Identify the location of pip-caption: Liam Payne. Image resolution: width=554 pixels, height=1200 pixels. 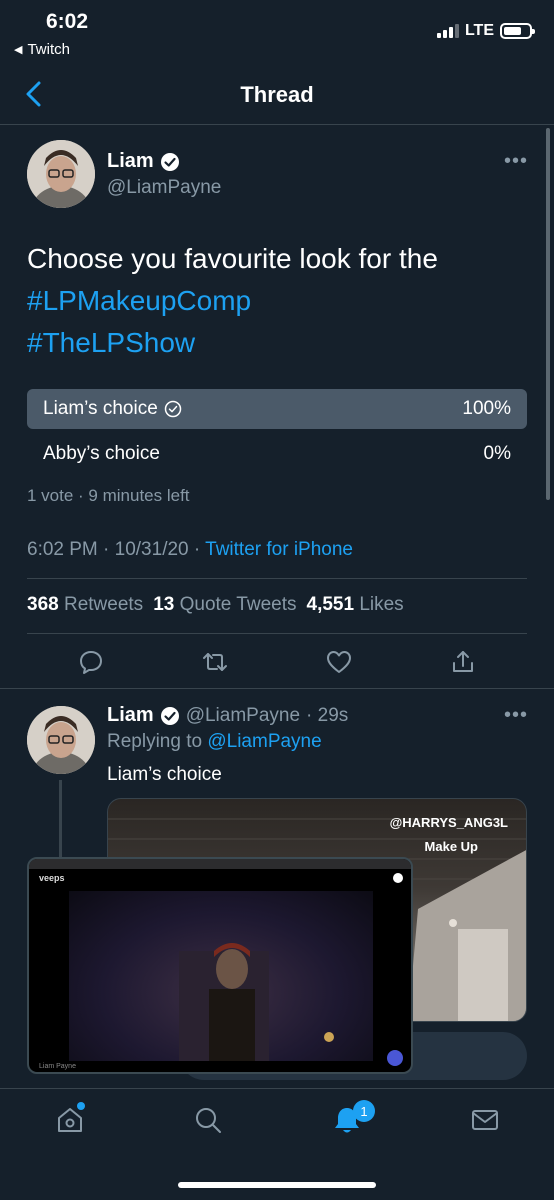
(57, 1066).